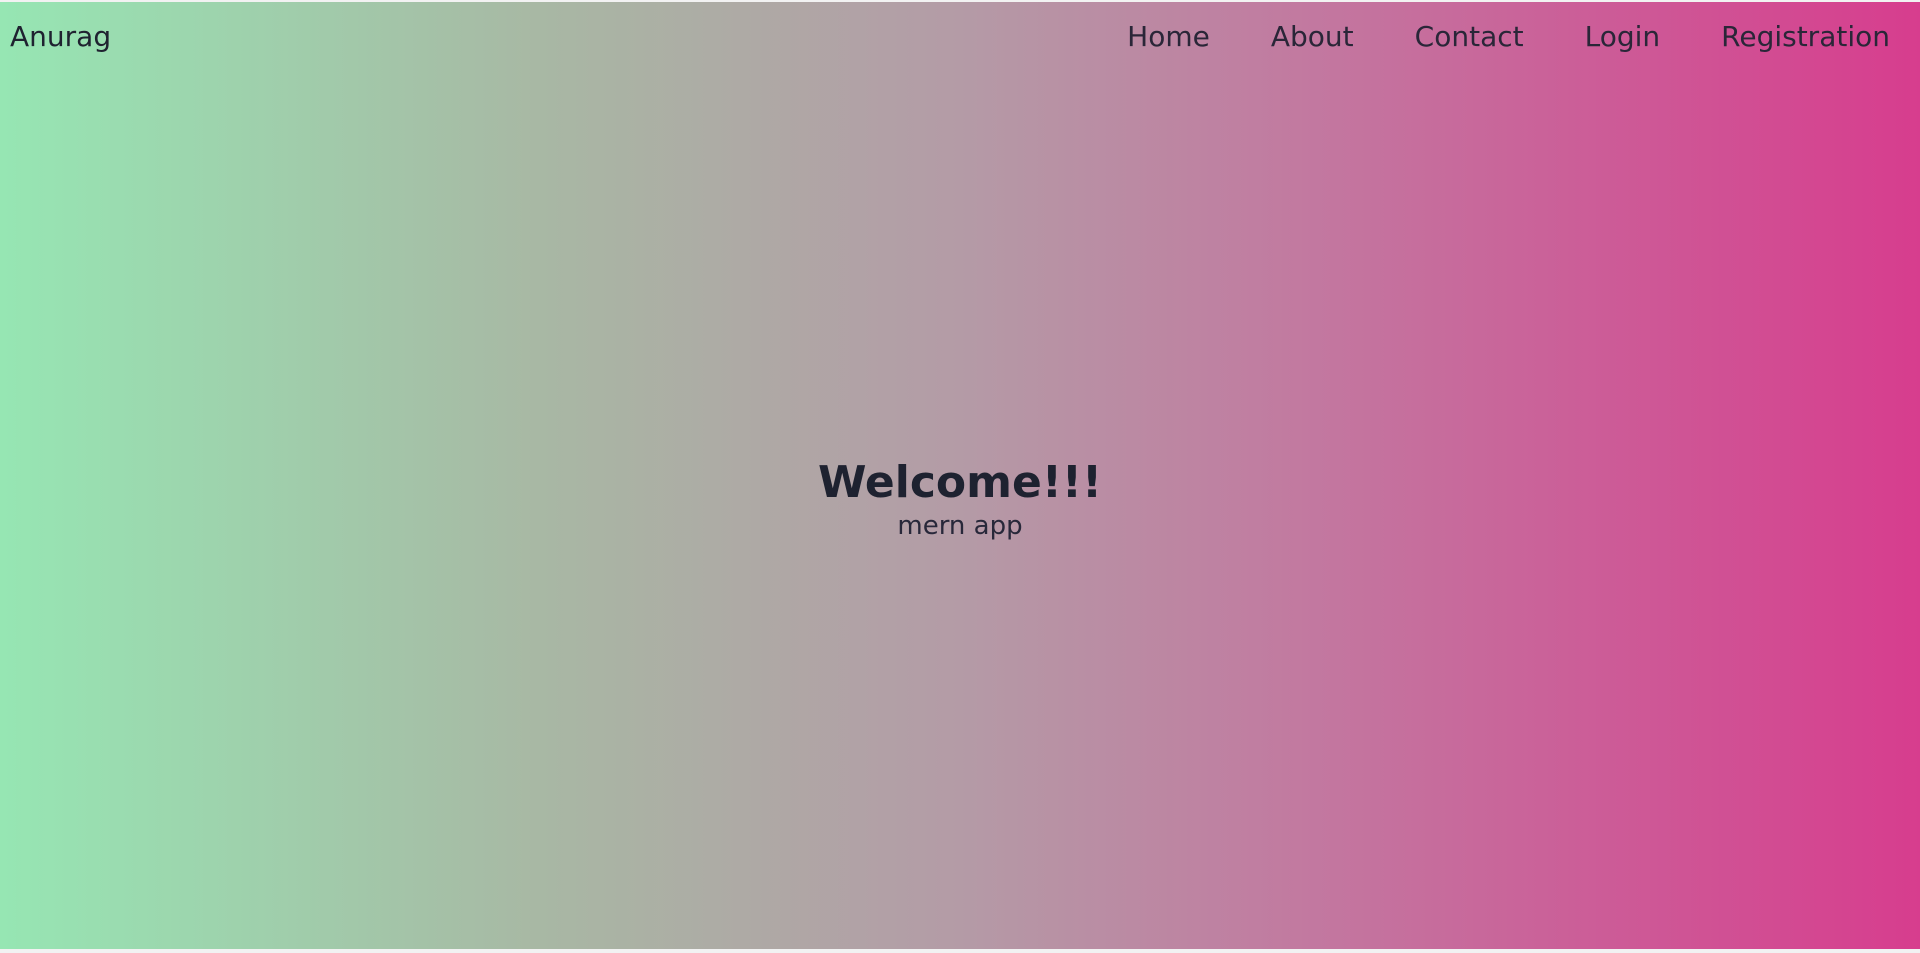 This screenshot has height=953, width=1920. Describe the element at coordinates (60, 37) in the screenshot. I see `brand-link: Anurag` at that location.